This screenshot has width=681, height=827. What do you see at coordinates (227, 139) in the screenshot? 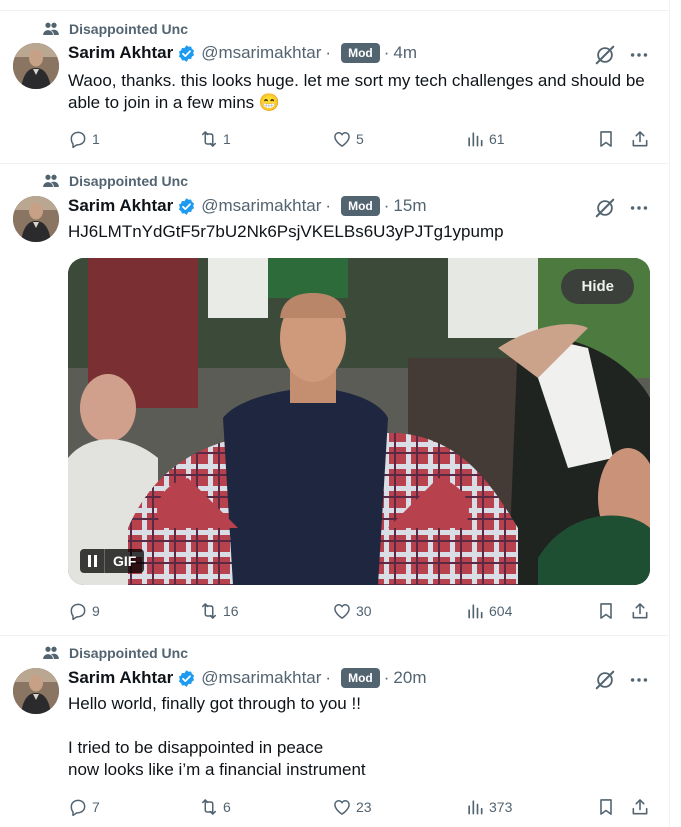
I see `retweet-count: 1` at bounding box center [227, 139].